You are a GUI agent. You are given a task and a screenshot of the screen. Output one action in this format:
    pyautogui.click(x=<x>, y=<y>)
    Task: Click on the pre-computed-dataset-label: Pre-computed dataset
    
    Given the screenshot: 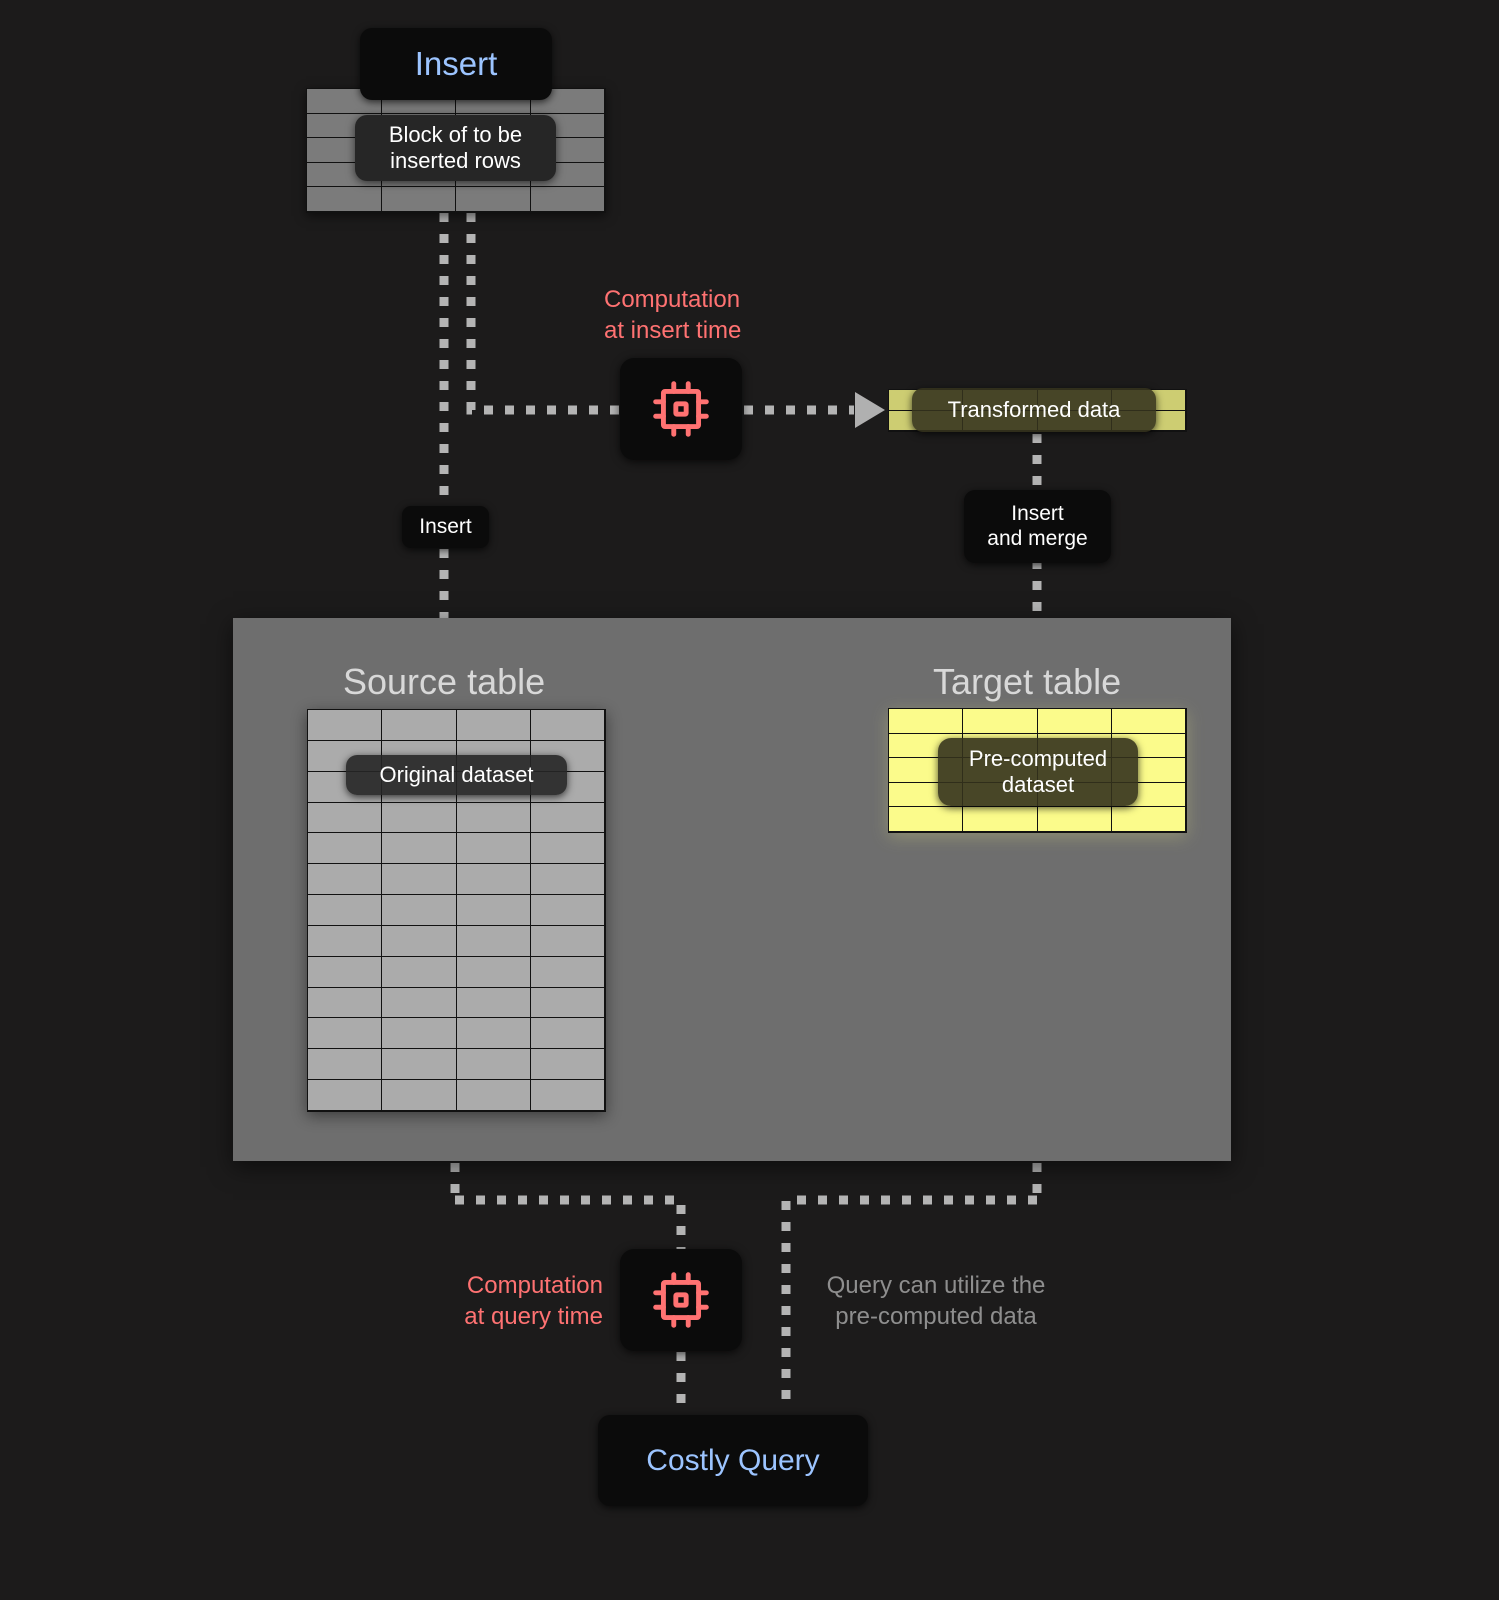 What is the action you would take?
    pyautogui.click(x=1038, y=772)
    